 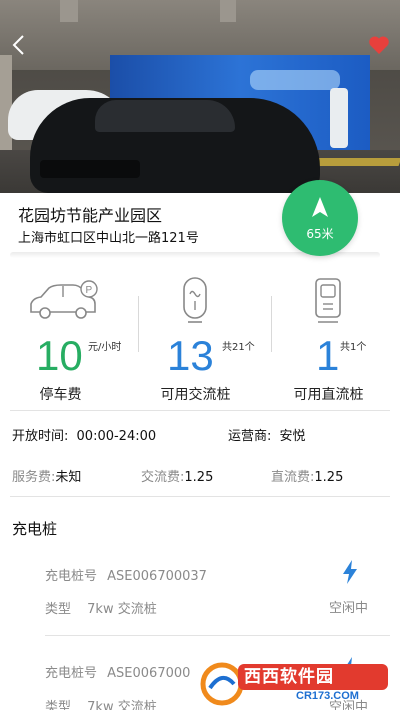 What do you see at coordinates (105, 347) in the screenshot?
I see `parking-fee-unit: 元/小时` at bounding box center [105, 347].